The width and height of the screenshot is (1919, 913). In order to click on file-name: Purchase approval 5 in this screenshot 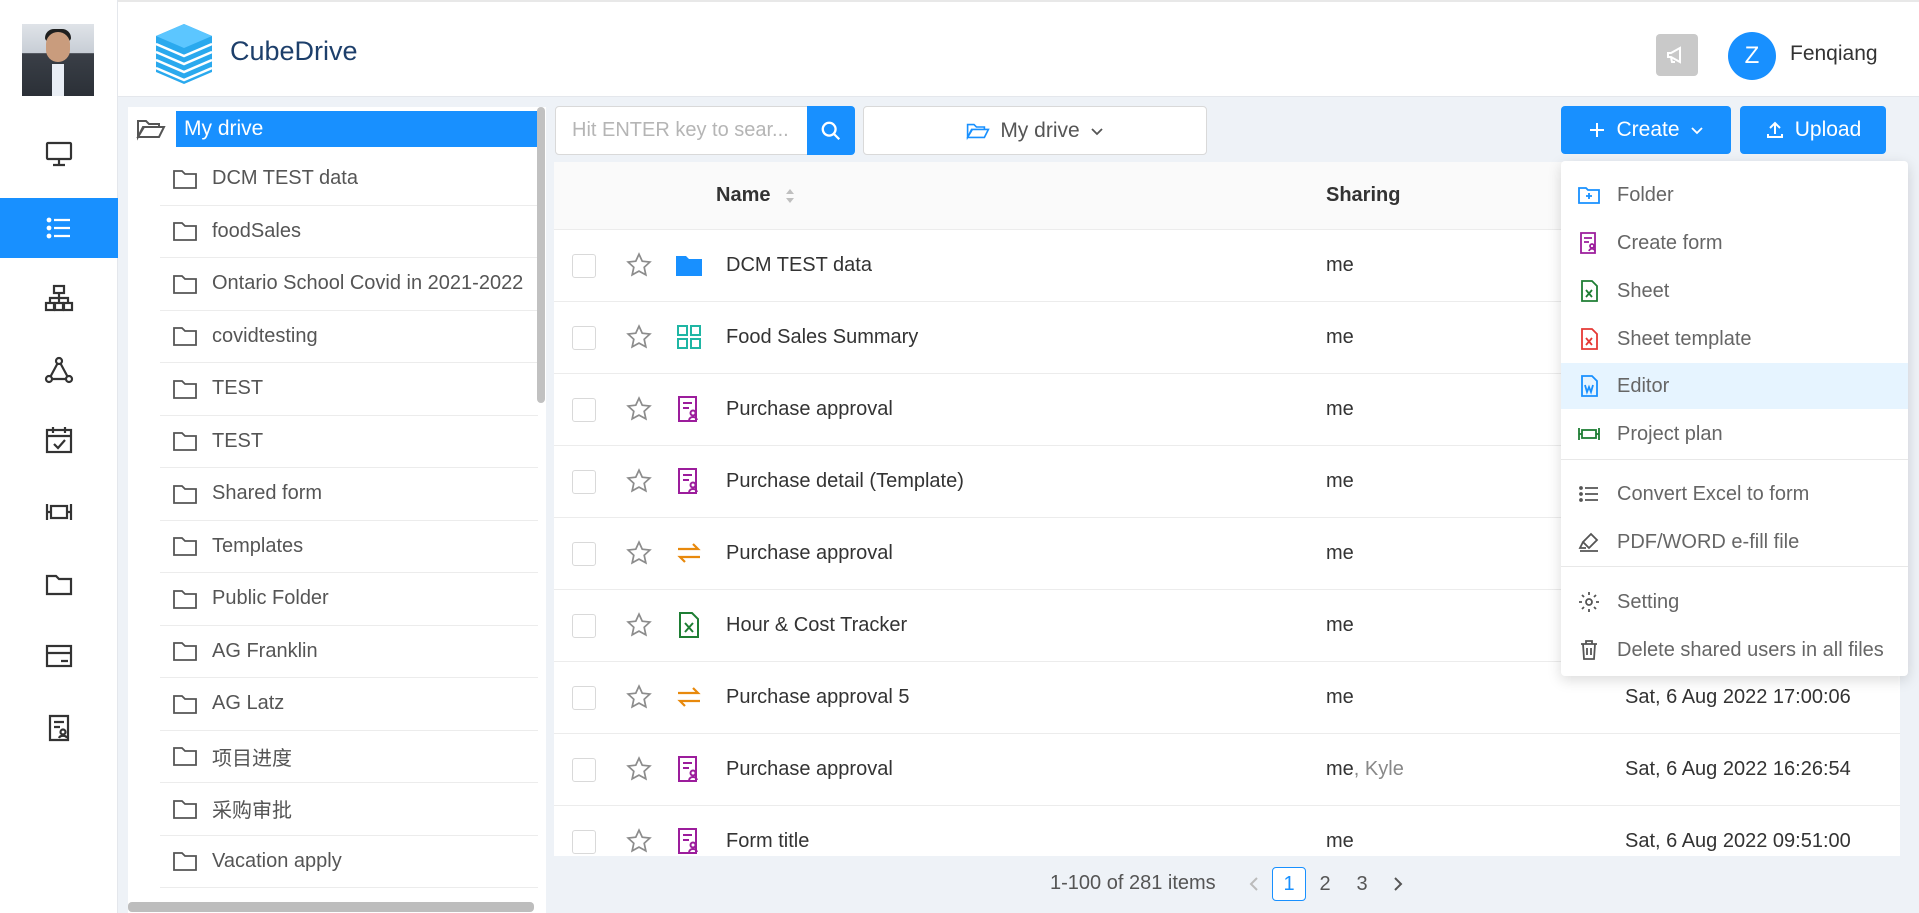, I will do `click(817, 697)`.